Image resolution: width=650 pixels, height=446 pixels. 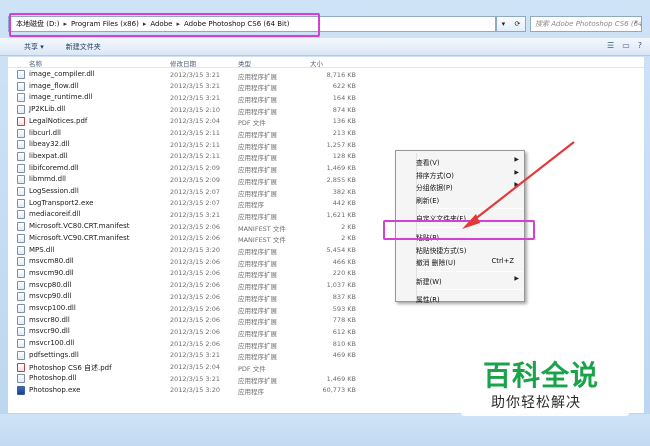 What do you see at coordinates (522, 182) in the screenshot?
I see `arrow-shaft` at bounding box center [522, 182].